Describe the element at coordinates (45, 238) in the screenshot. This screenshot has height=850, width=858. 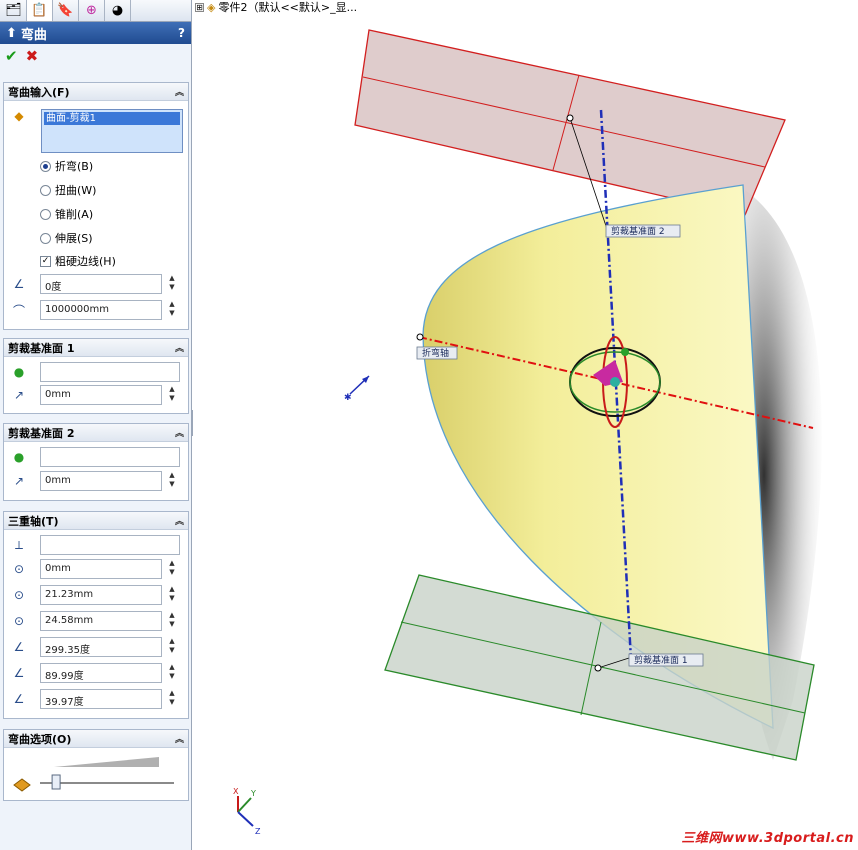
I see `radio-stretch` at that location.